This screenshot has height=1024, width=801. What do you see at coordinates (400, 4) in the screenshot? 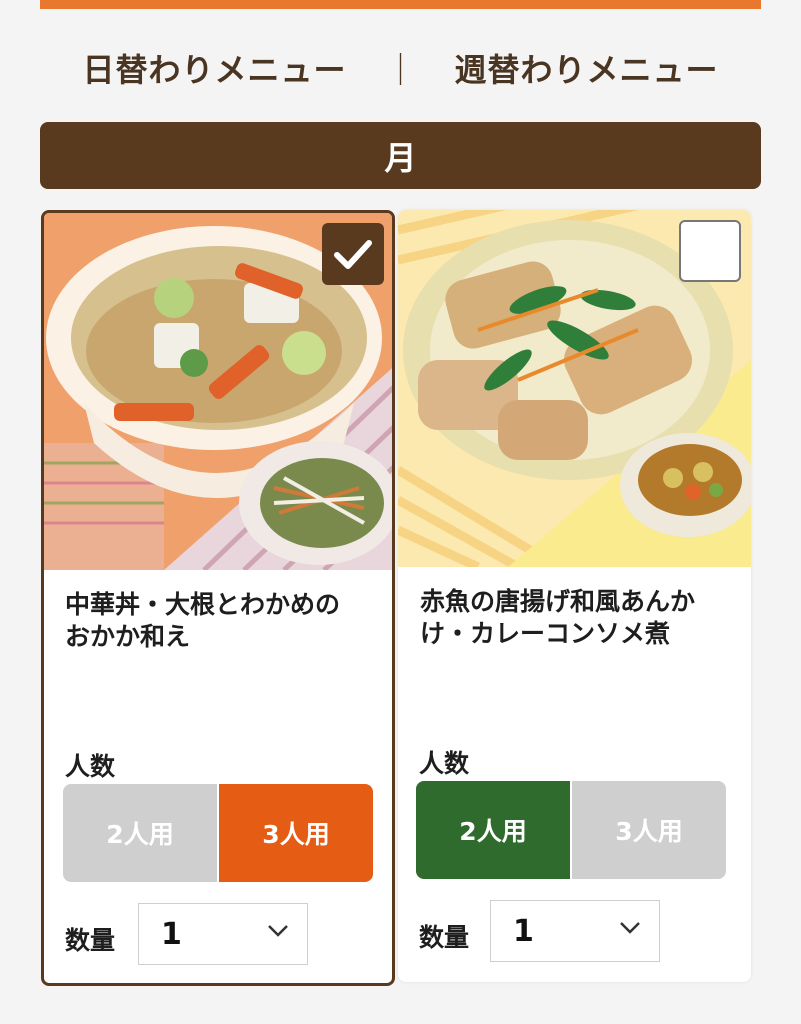
I see `top-accent-rule` at bounding box center [400, 4].